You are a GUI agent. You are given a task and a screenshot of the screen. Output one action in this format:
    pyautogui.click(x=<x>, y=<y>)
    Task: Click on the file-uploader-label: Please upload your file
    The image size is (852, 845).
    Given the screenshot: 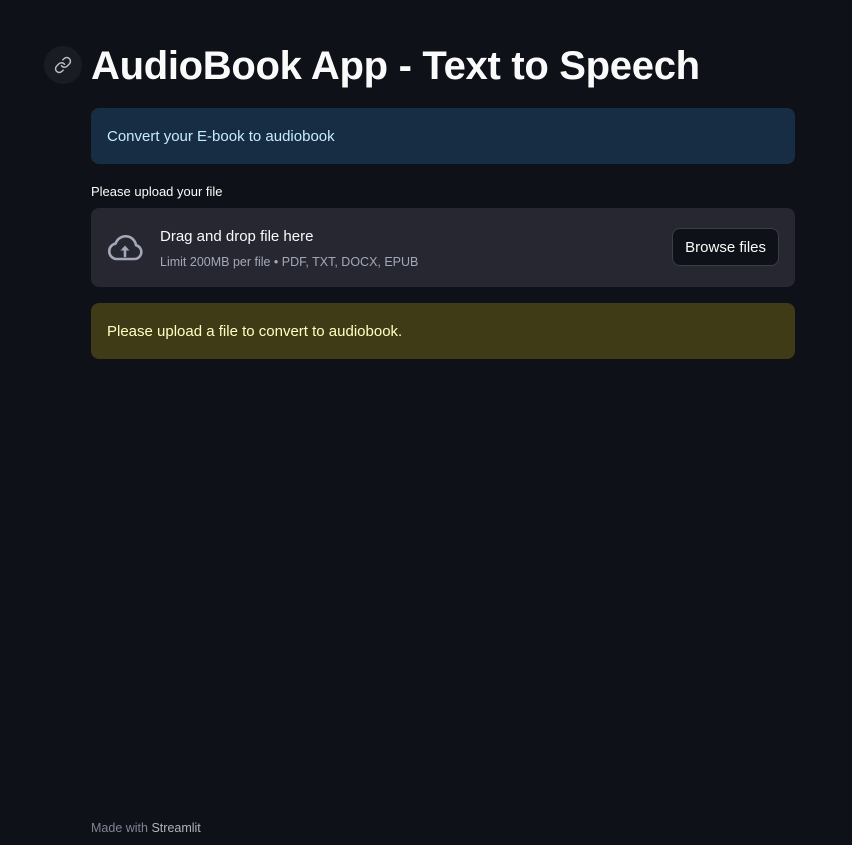 What is the action you would take?
    pyautogui.click(x=157, y=191)
    